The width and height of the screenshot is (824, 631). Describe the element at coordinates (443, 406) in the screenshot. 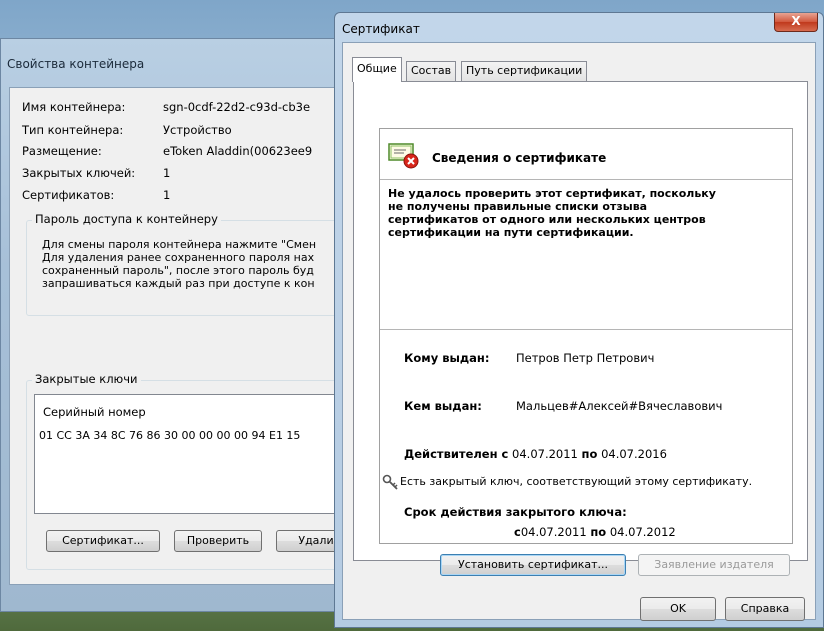

I see `issued-by-label: Кем выдан:` at that location.